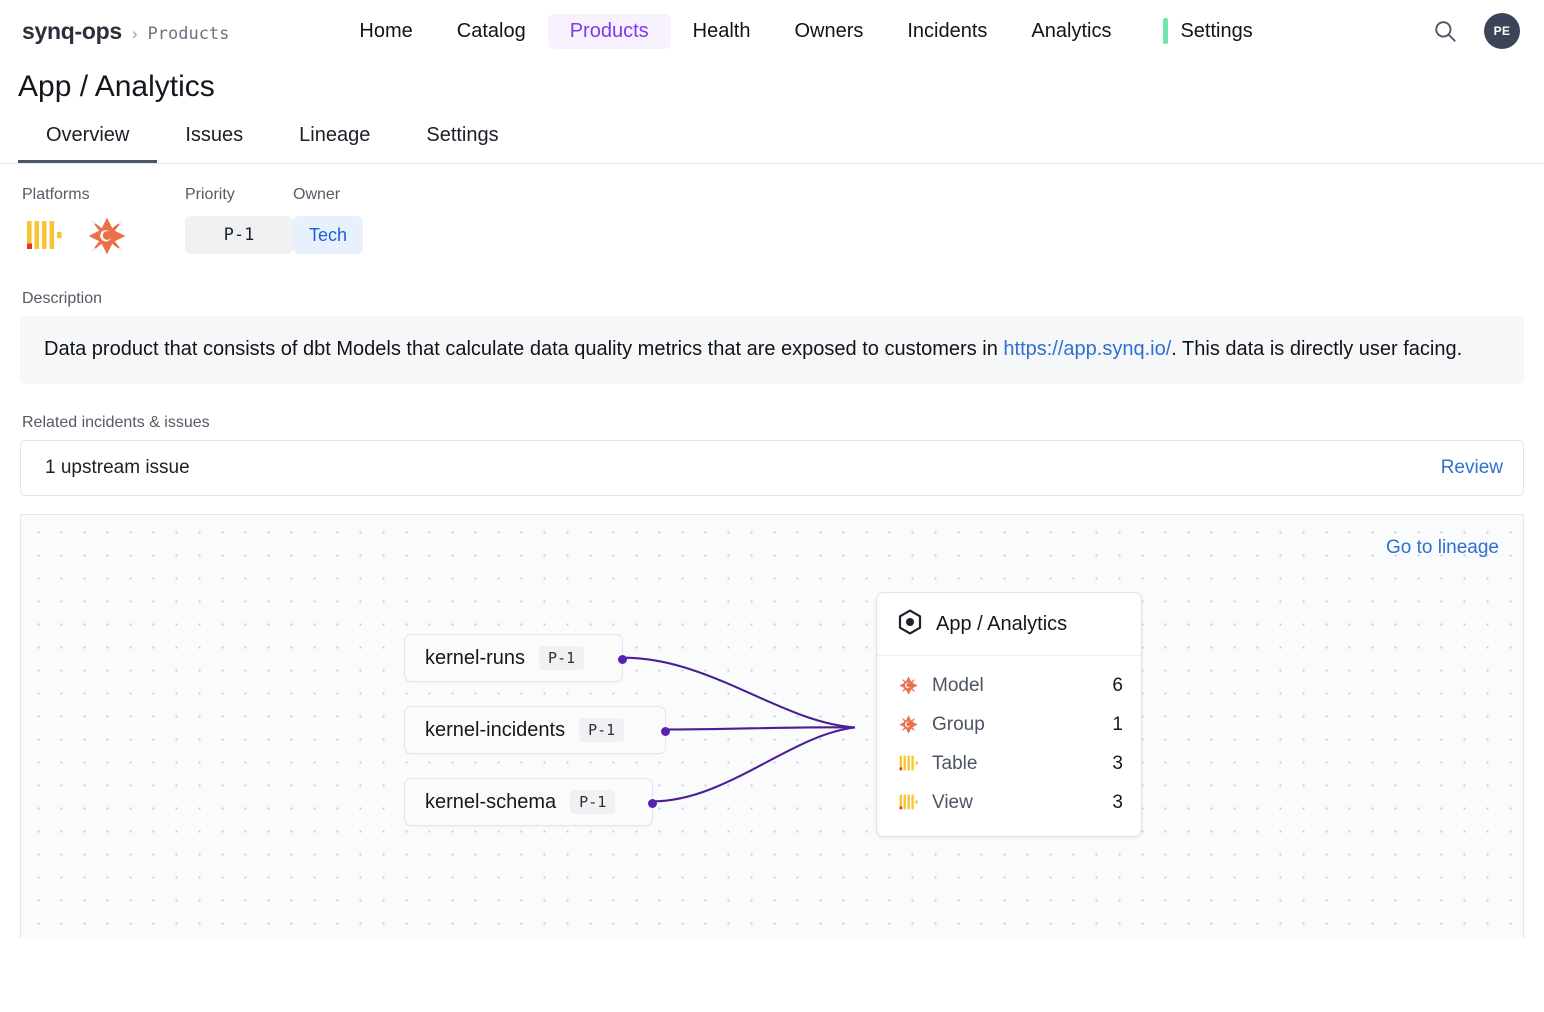 The image size is (1544, 1012). Describe the element at coordinates (1010, 763) in the screenshot. I see `product-row-table: Table 3` at that location.